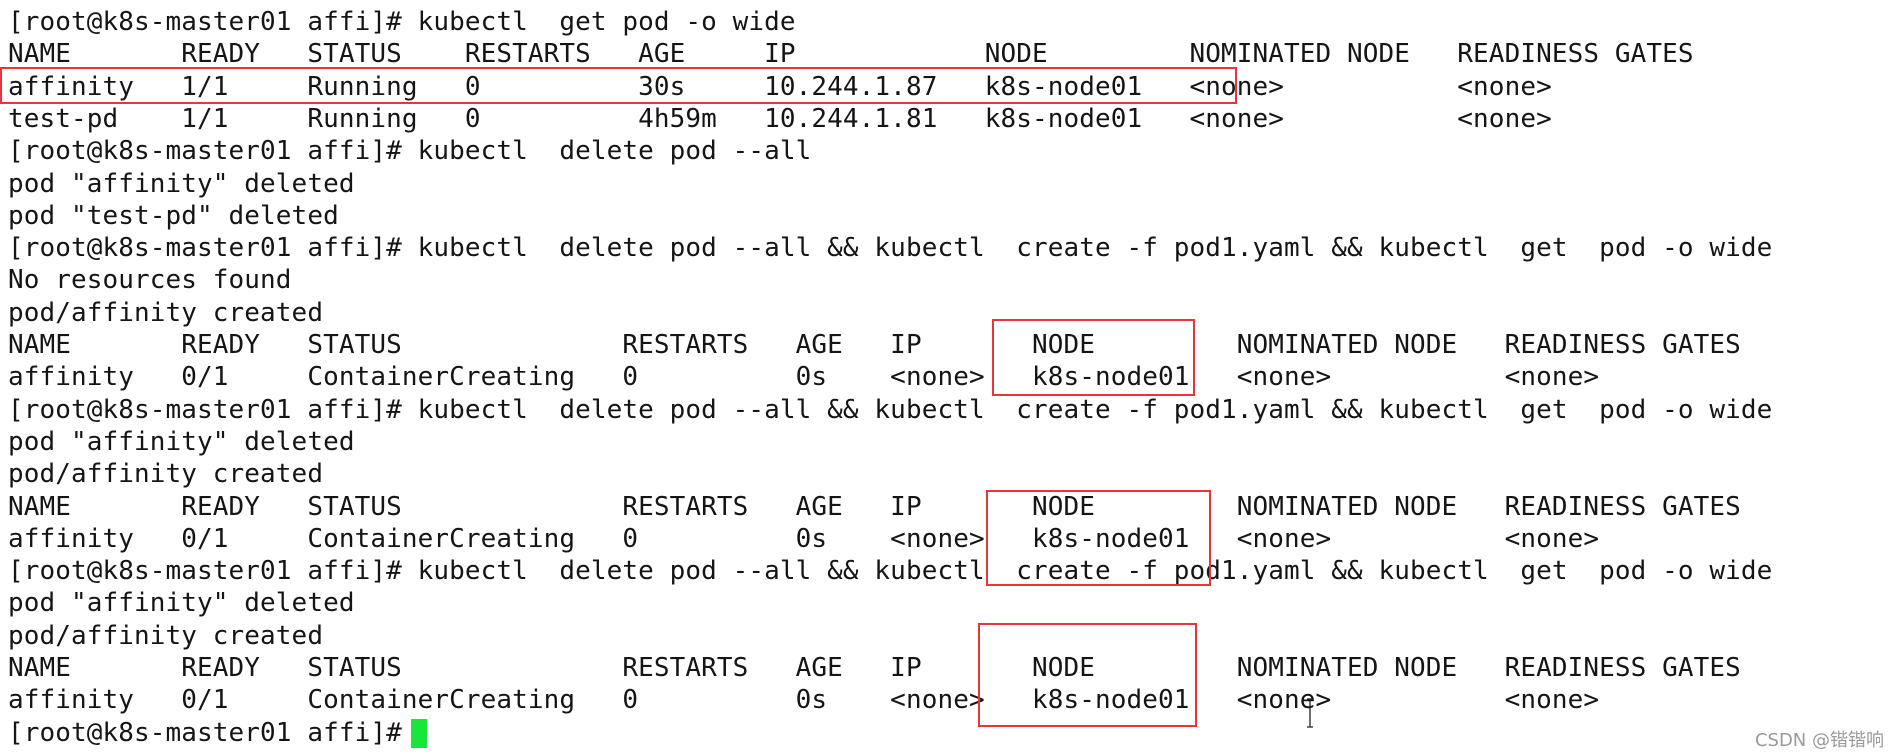 This screenshot has height=756, width=1898. Describe the element at coordinates (1819, 740) in the screenshot. I see `watermark: CSDN @锴锴响` at that location.